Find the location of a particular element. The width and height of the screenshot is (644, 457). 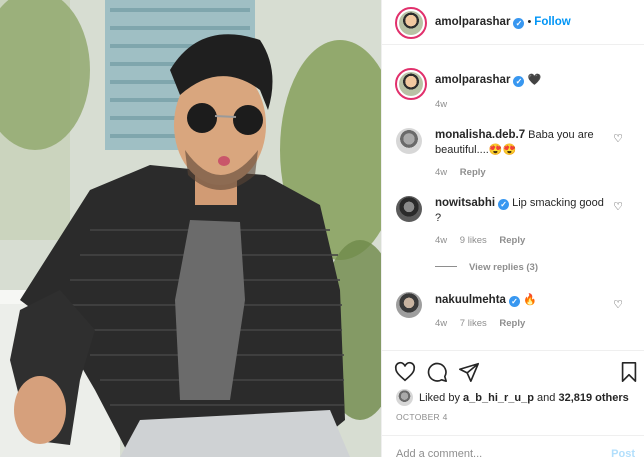

comment-text: 🔥 is located at coordinates (530, 300).